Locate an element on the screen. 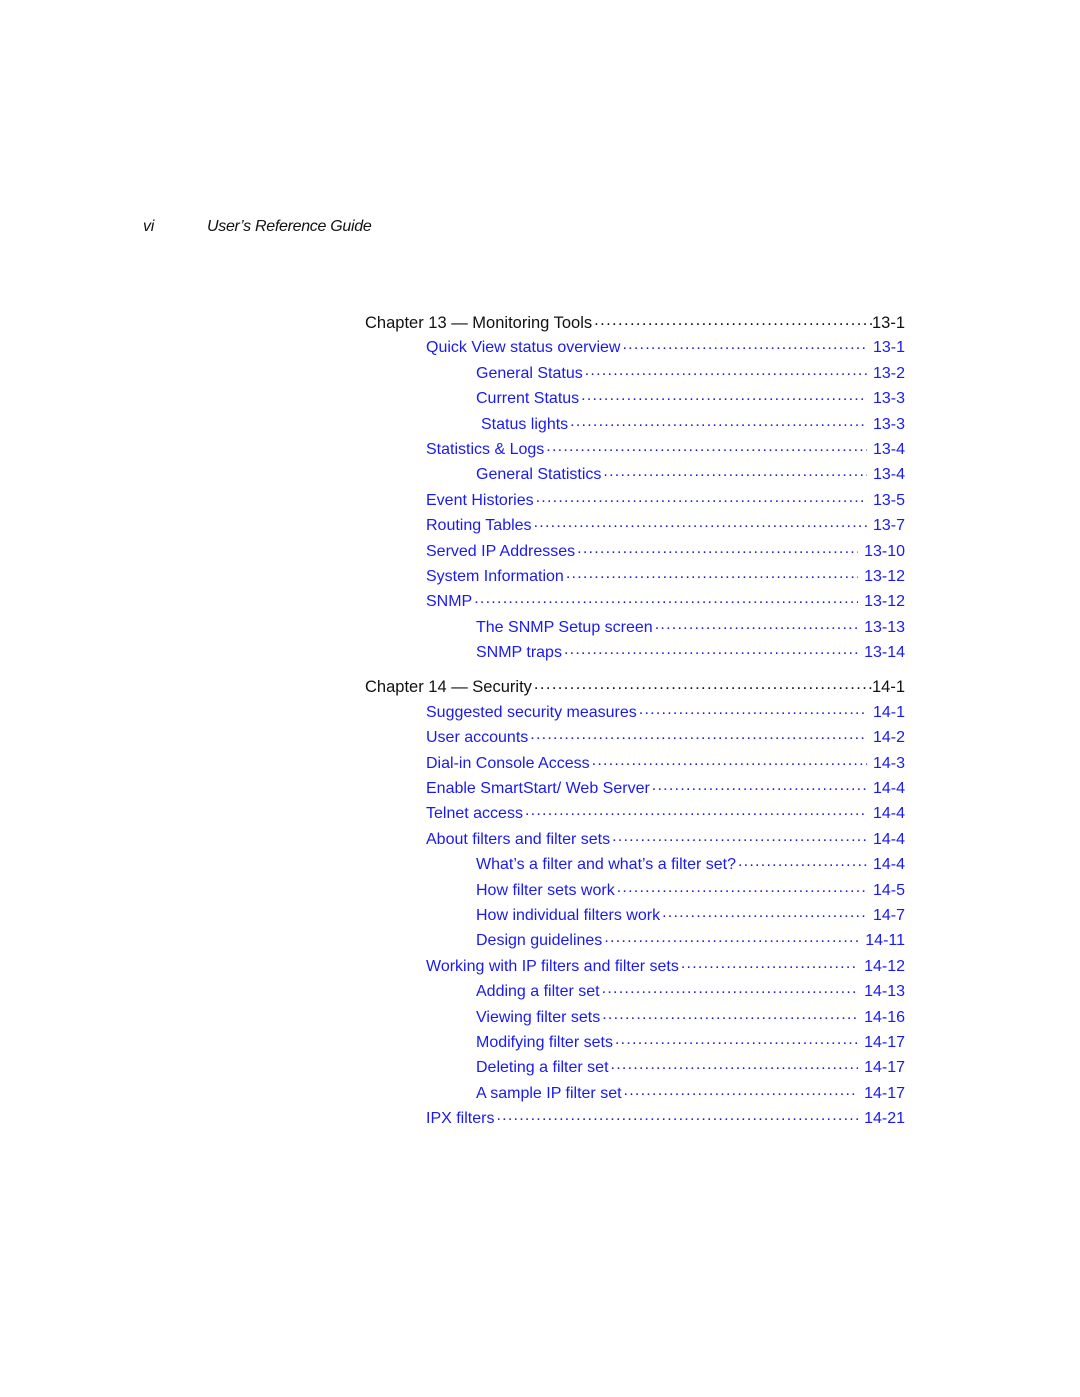 This screenshot has height=1397, width=1080. toc-entry-link: Served IP Addresses 13-10 is located at coordinates (635, 552).